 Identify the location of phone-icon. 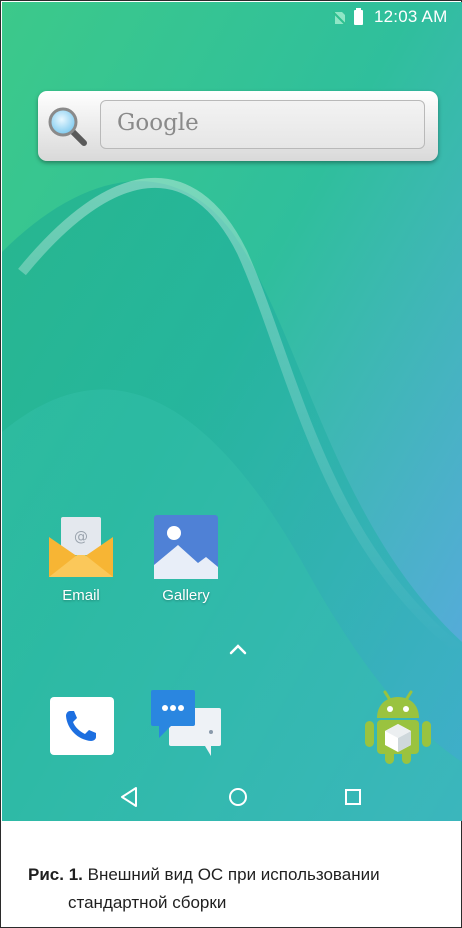
(82, 726).